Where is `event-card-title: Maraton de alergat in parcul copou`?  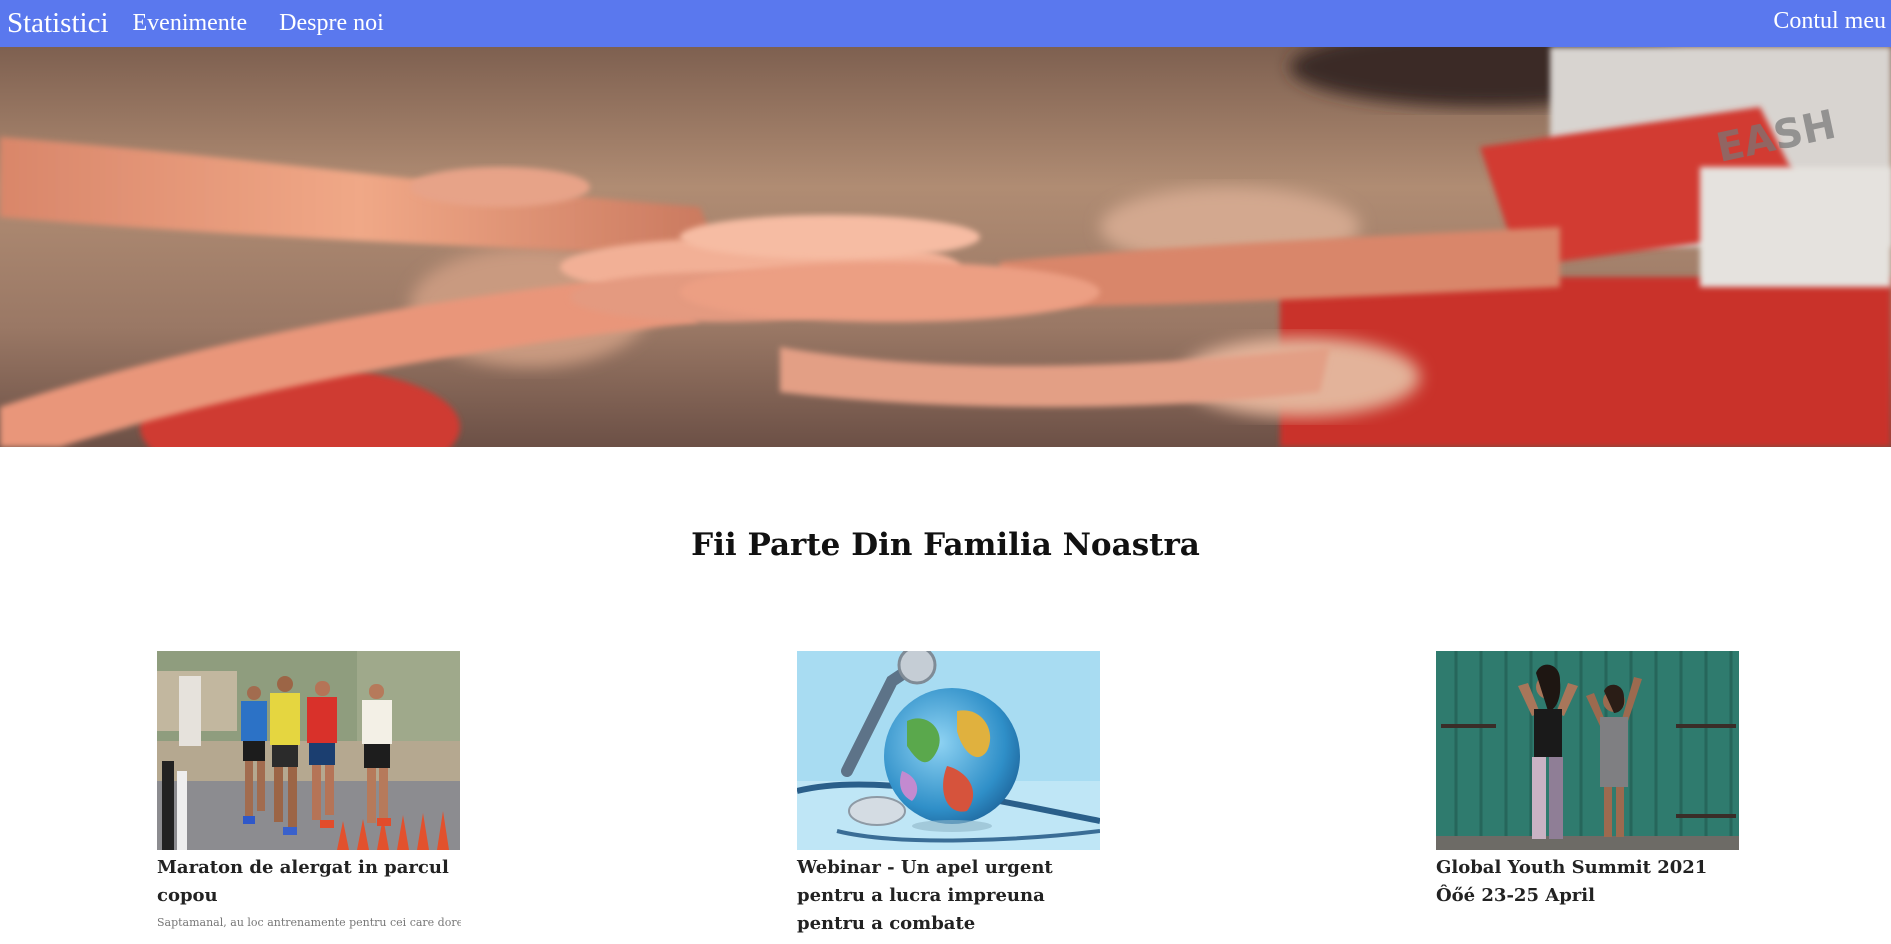 event-card-title: Maraton de alergat in parcul copou is located at coordinates (309, 882).